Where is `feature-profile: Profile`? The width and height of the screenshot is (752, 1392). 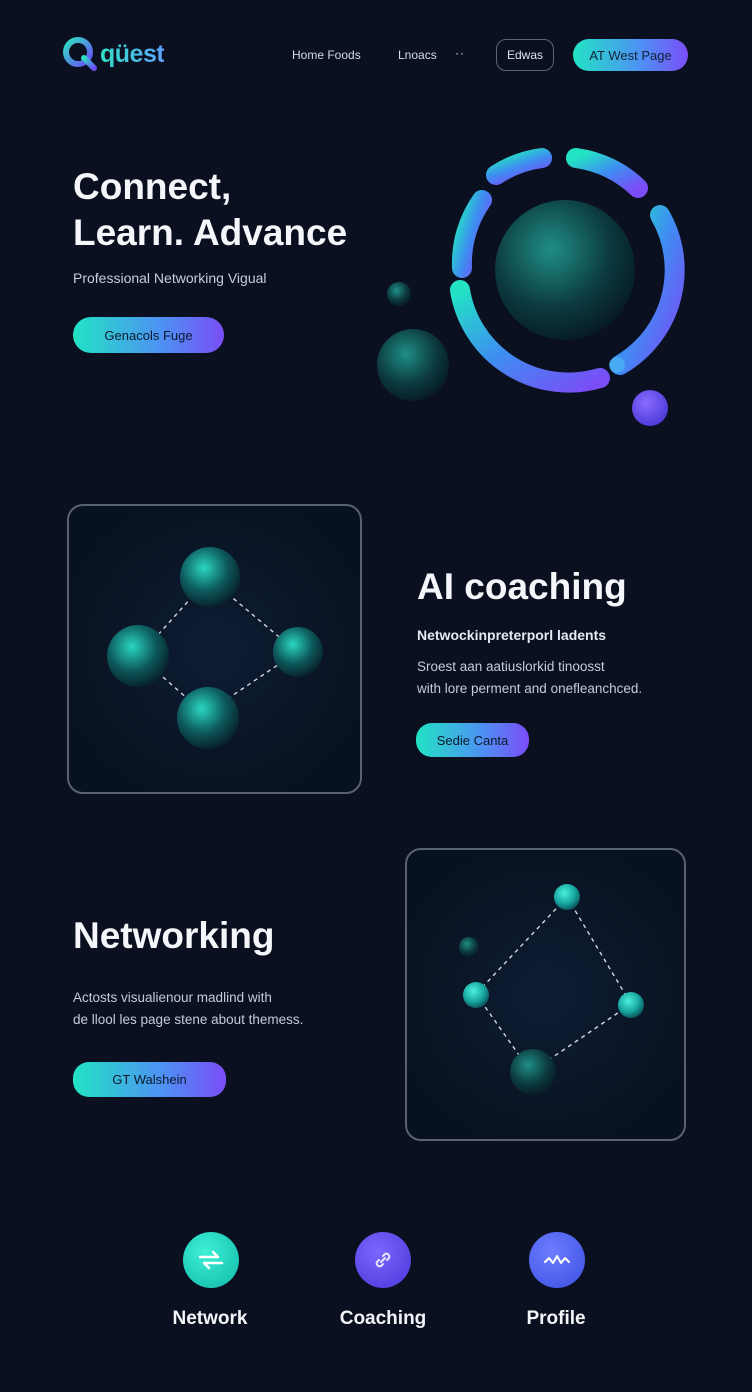 feature-profile: Profile is located at coordinates (556, 1281).